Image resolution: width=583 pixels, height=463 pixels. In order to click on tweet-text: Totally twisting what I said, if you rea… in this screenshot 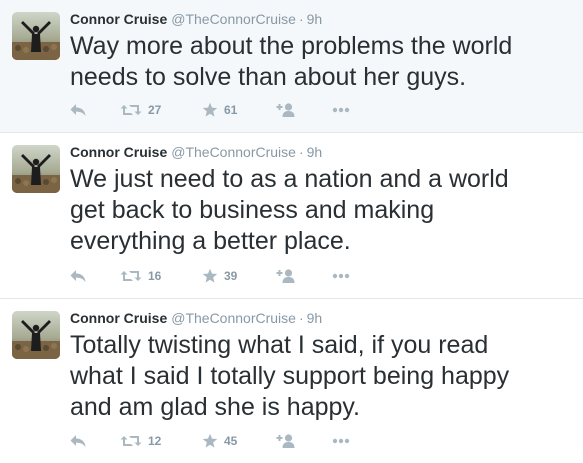, I will do `click(290, 376)`.